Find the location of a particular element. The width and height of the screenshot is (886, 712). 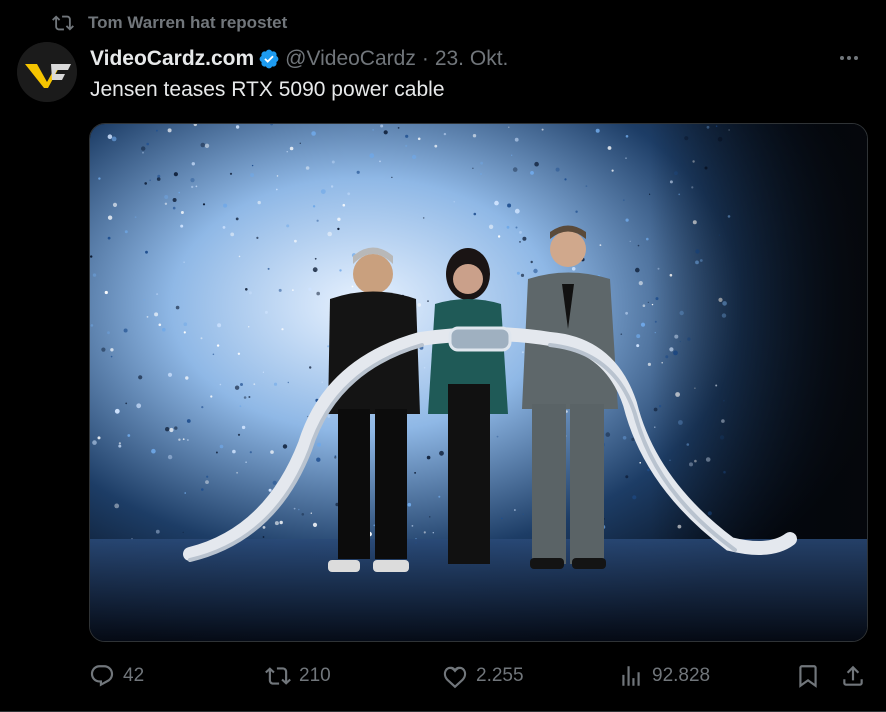

reply-button: 42 is located at coordinates (116, 676).